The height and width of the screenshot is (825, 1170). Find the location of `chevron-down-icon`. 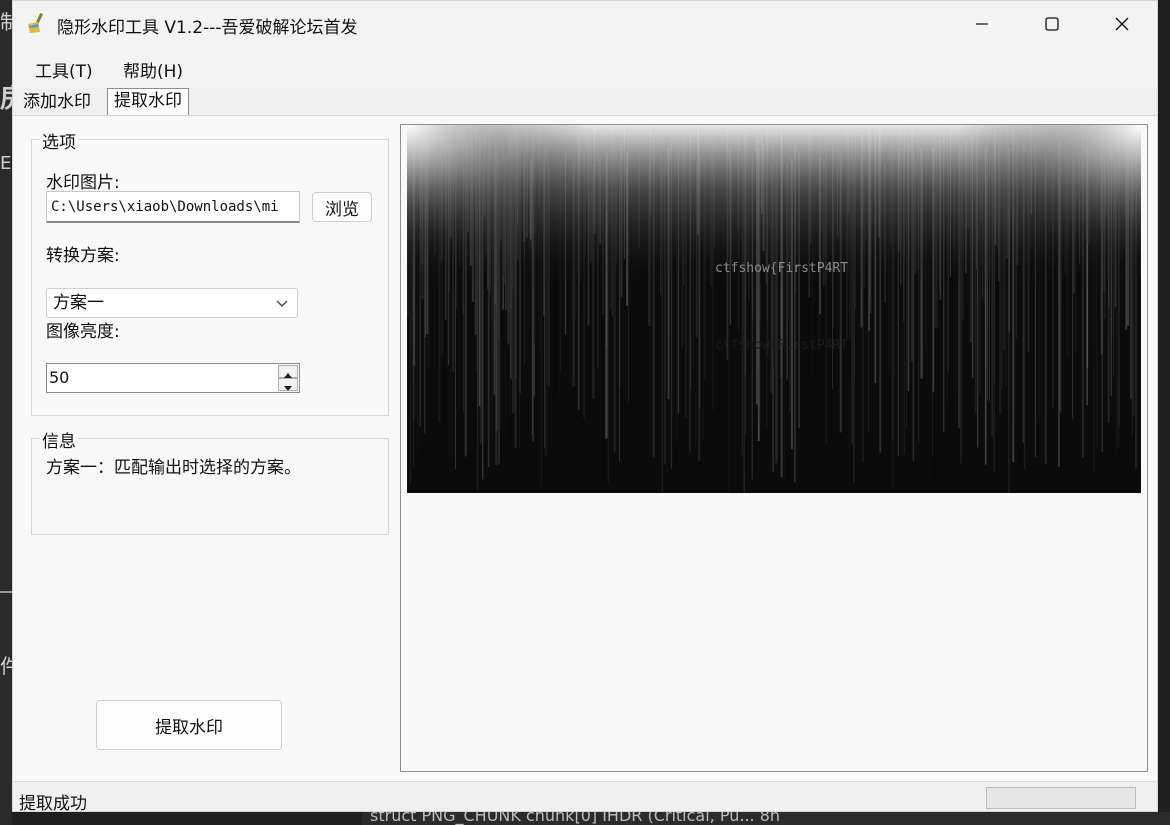

chevron-down-icon is located at coordinates (282, 303).